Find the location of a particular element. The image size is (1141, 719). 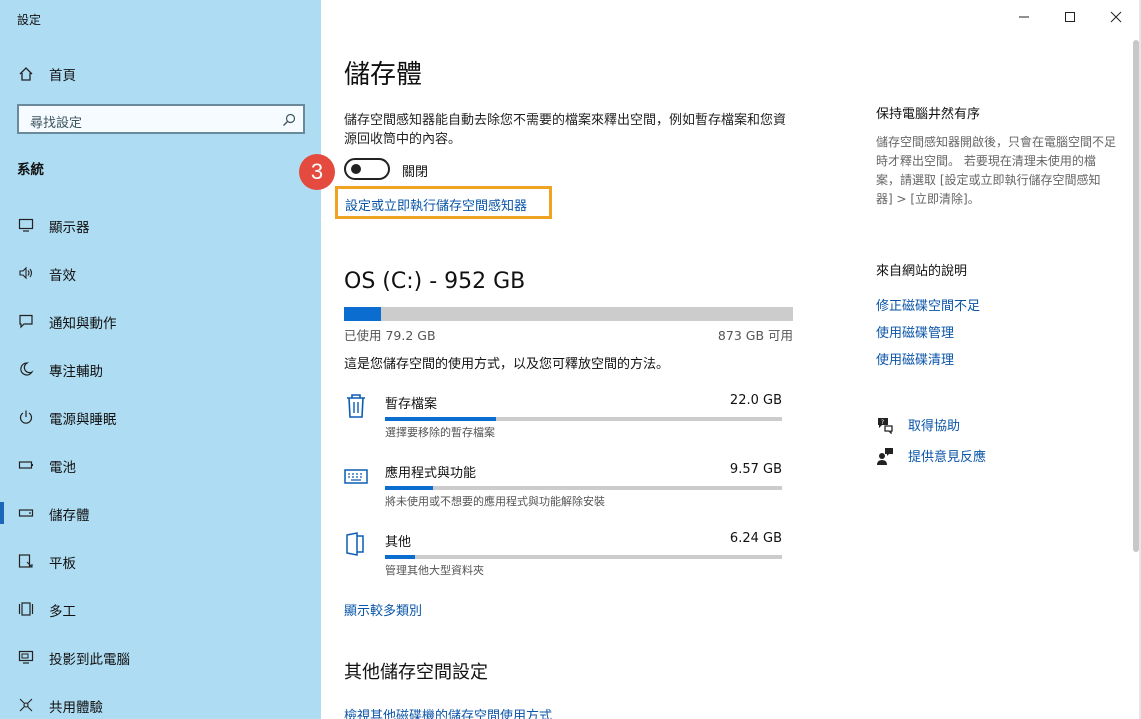

sidebar-item-notifications: 通知與動作 is located at coordinates (160, 321).